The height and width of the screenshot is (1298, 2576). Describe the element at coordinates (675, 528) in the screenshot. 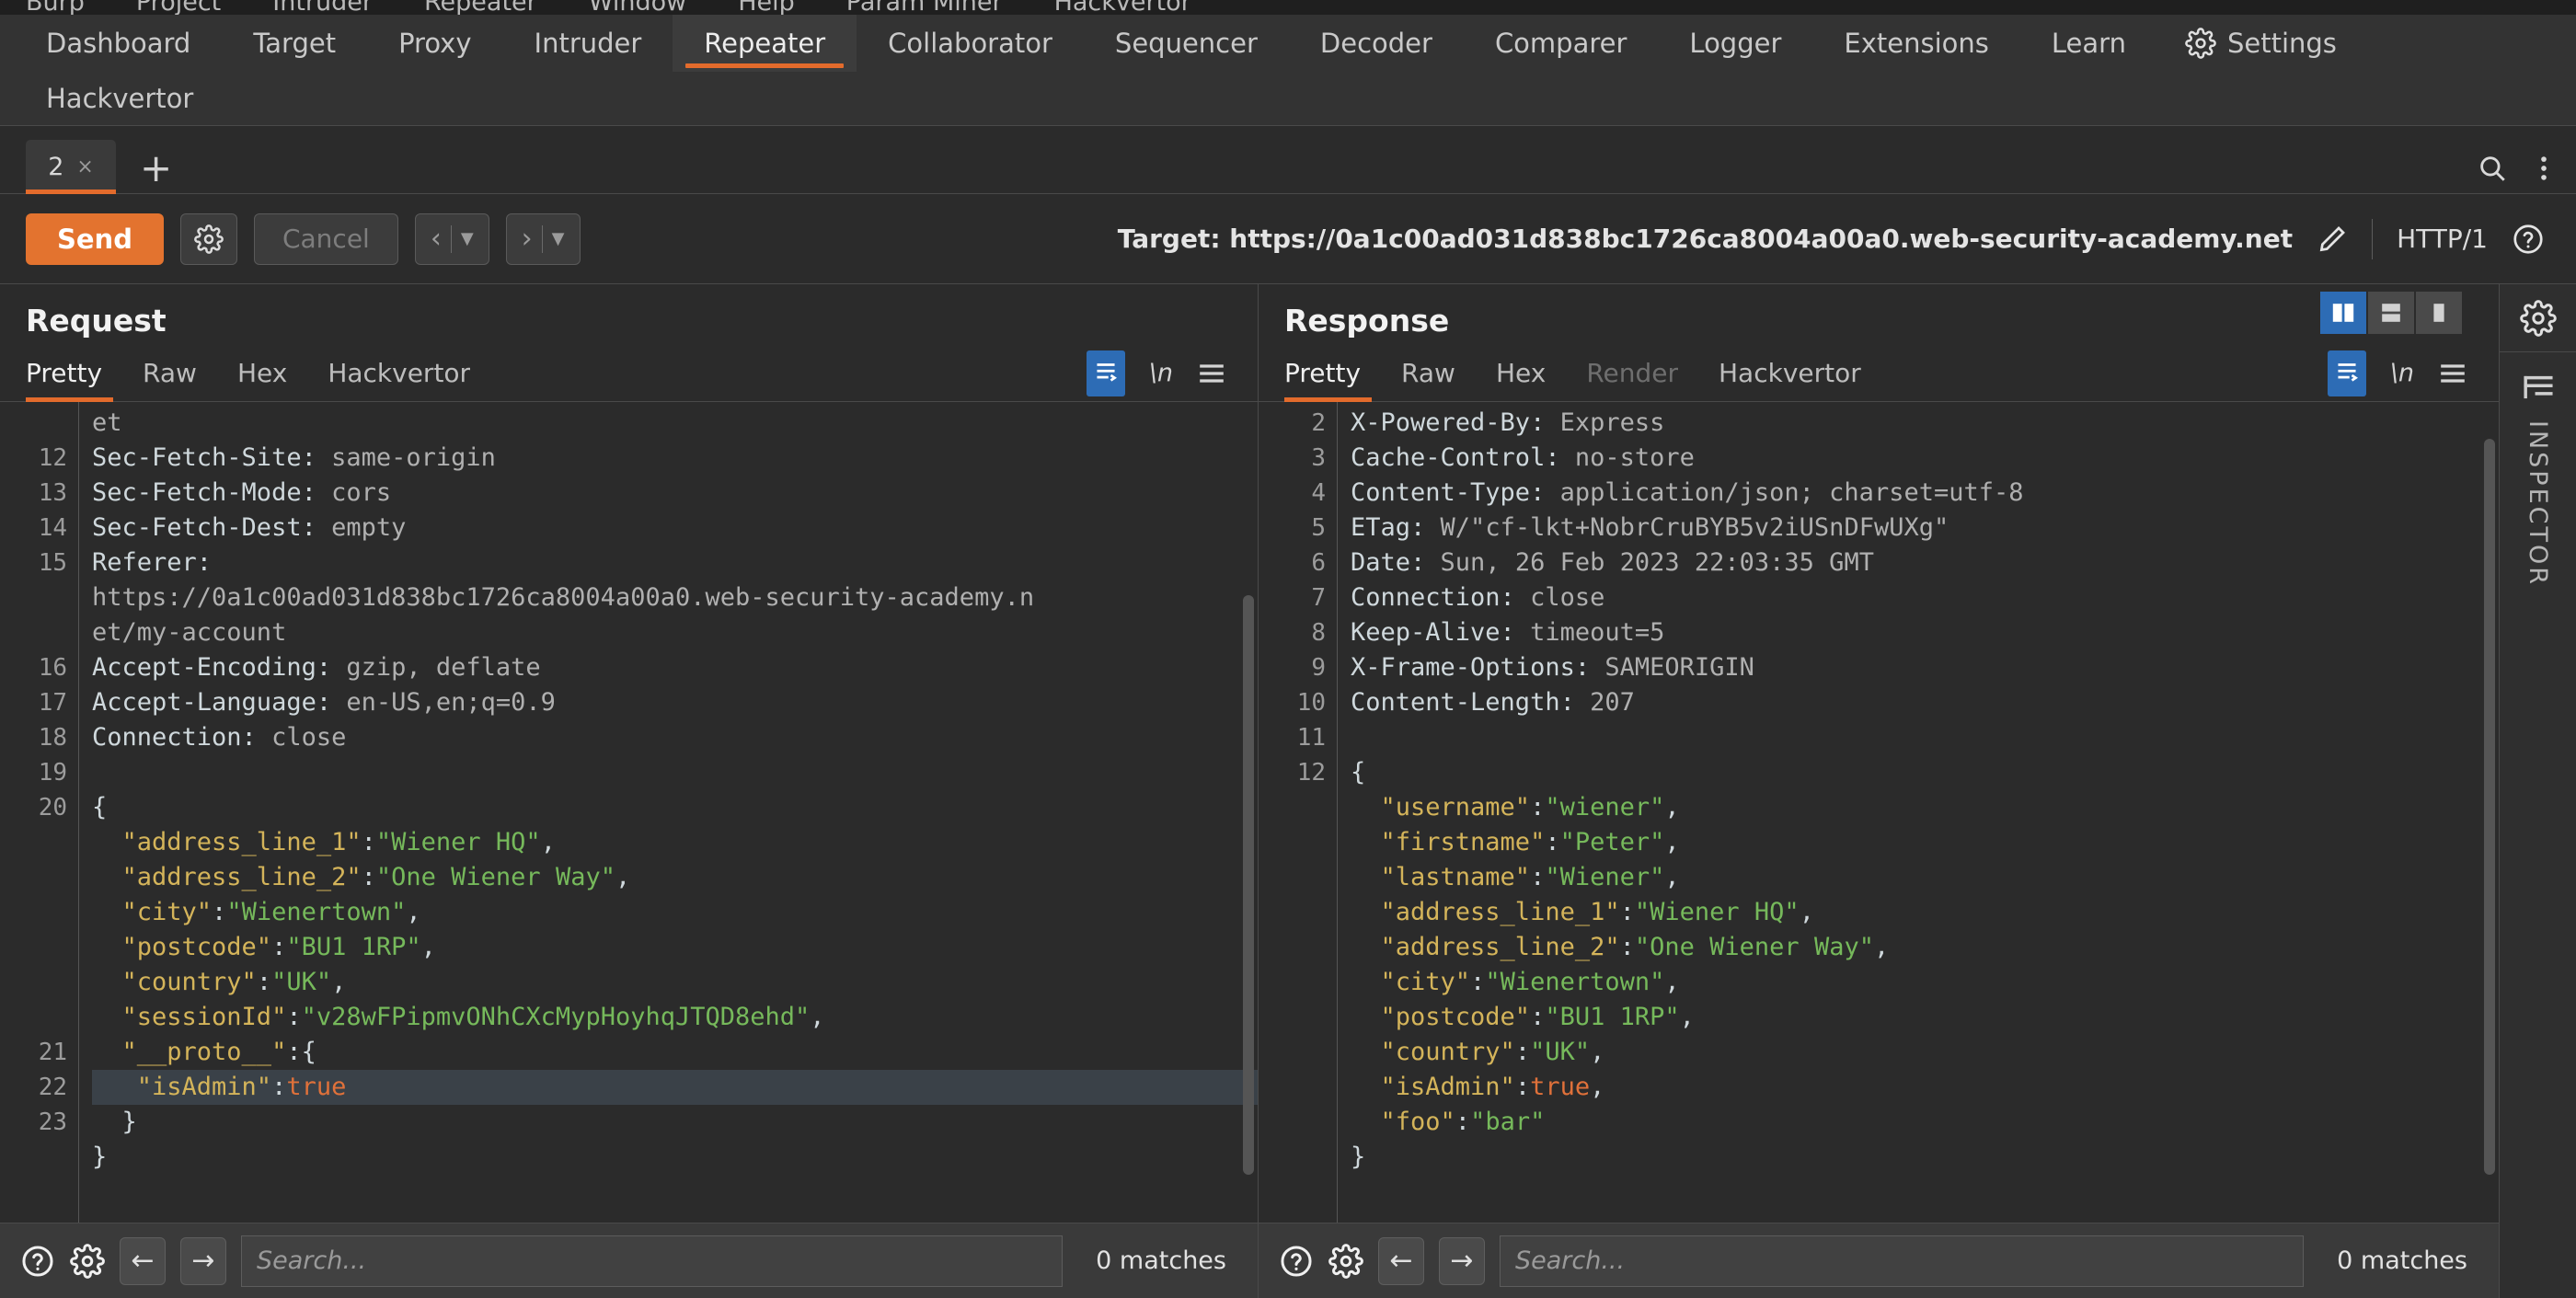

I see `code-line: Sec-Fetch-Dest: empty` at that location.